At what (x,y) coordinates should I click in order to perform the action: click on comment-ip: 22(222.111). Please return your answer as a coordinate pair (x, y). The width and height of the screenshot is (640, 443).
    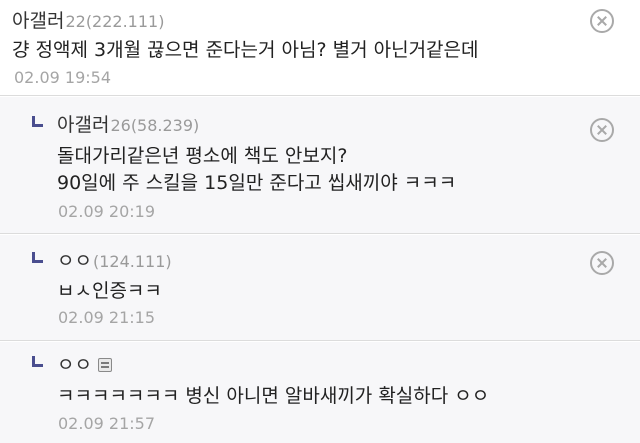
    Looking at the image, I should click on (115, 21).